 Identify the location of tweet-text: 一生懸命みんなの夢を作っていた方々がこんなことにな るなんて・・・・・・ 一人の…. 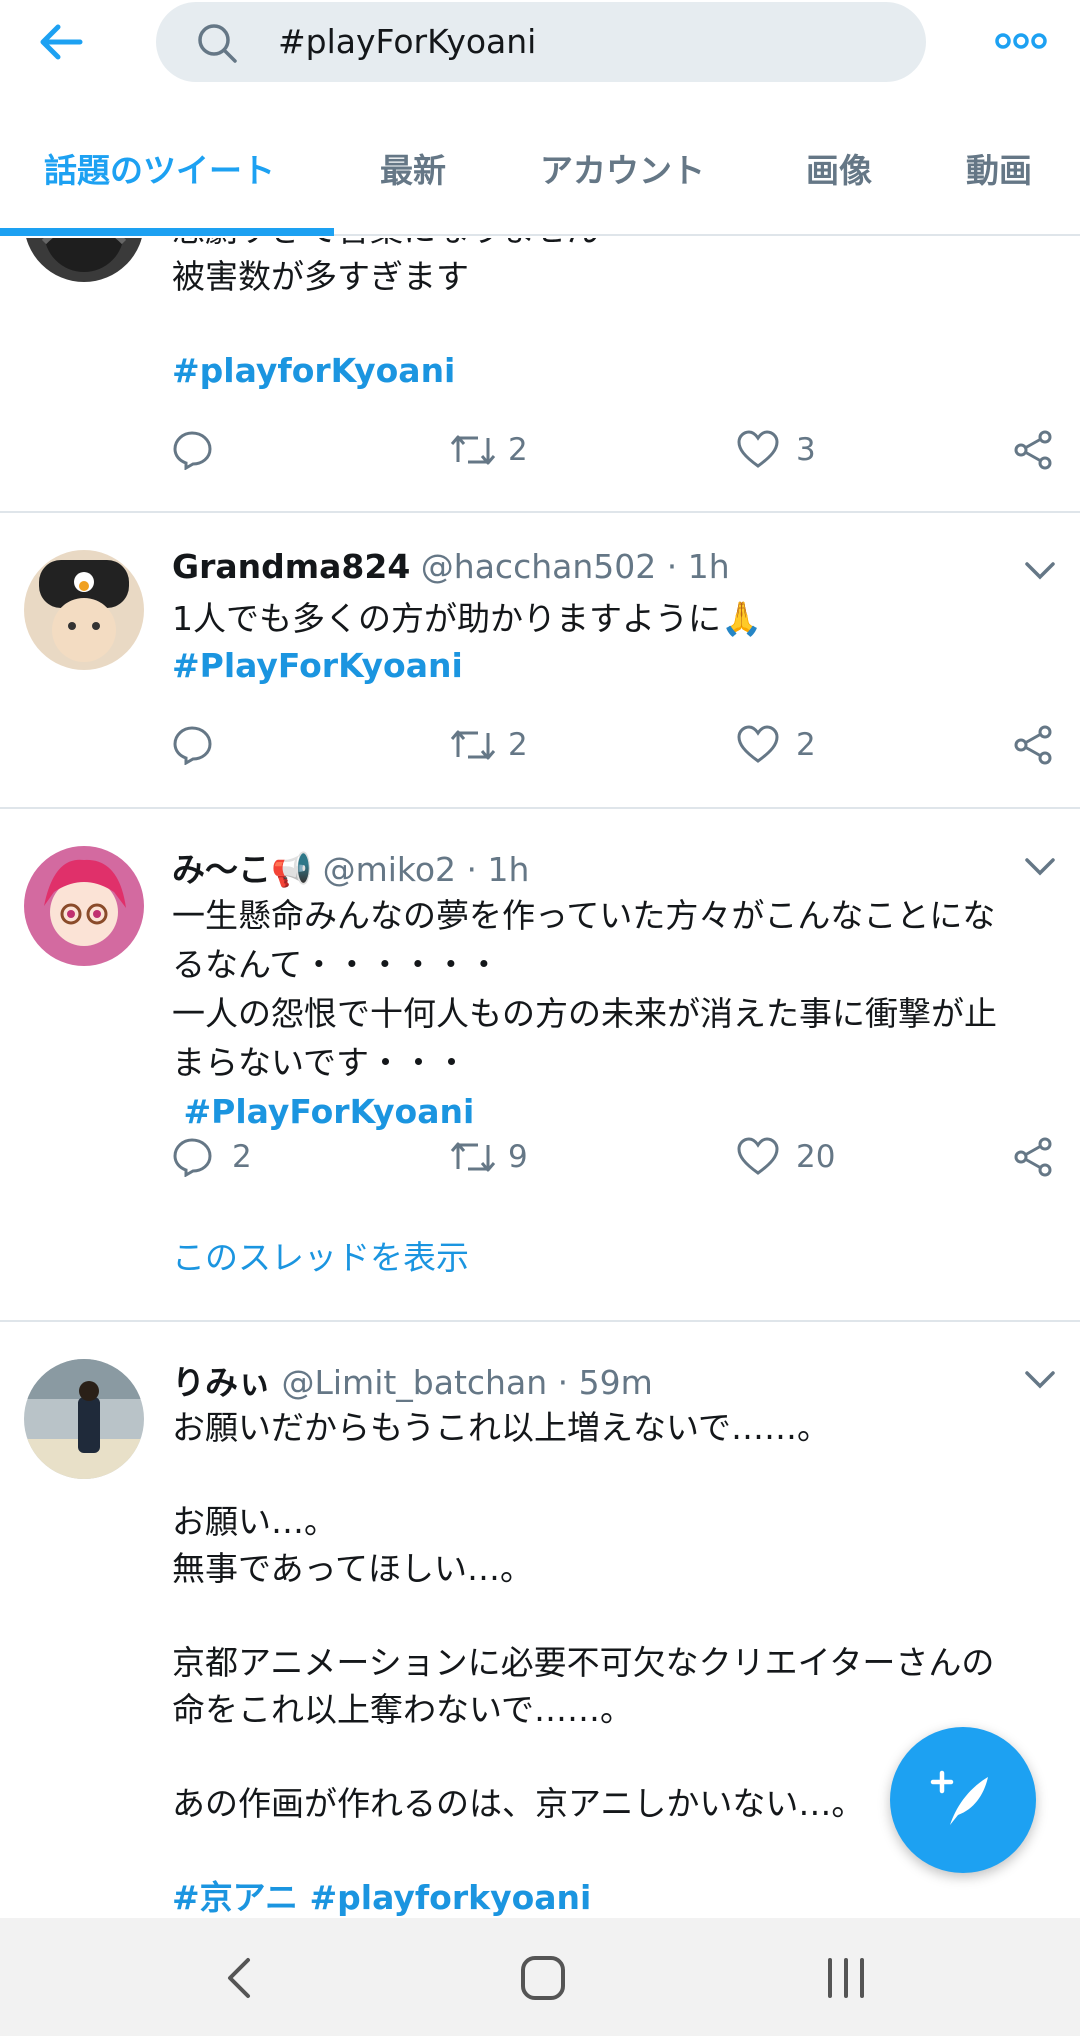
(612, 1013).